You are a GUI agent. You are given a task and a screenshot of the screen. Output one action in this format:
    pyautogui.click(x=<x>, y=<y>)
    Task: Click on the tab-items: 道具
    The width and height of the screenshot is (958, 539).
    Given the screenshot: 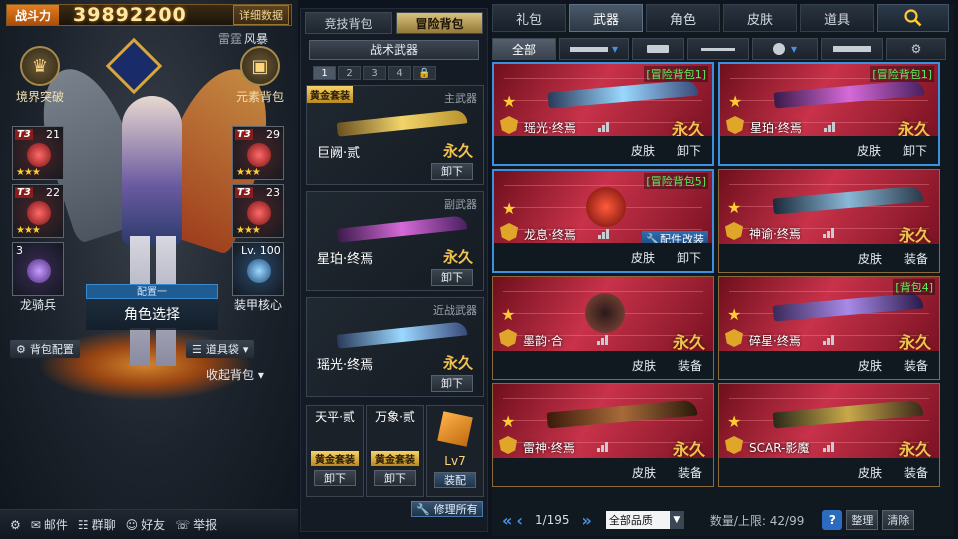 What is the action you would take?
    pyautogui.click(x=837, y=18)
    